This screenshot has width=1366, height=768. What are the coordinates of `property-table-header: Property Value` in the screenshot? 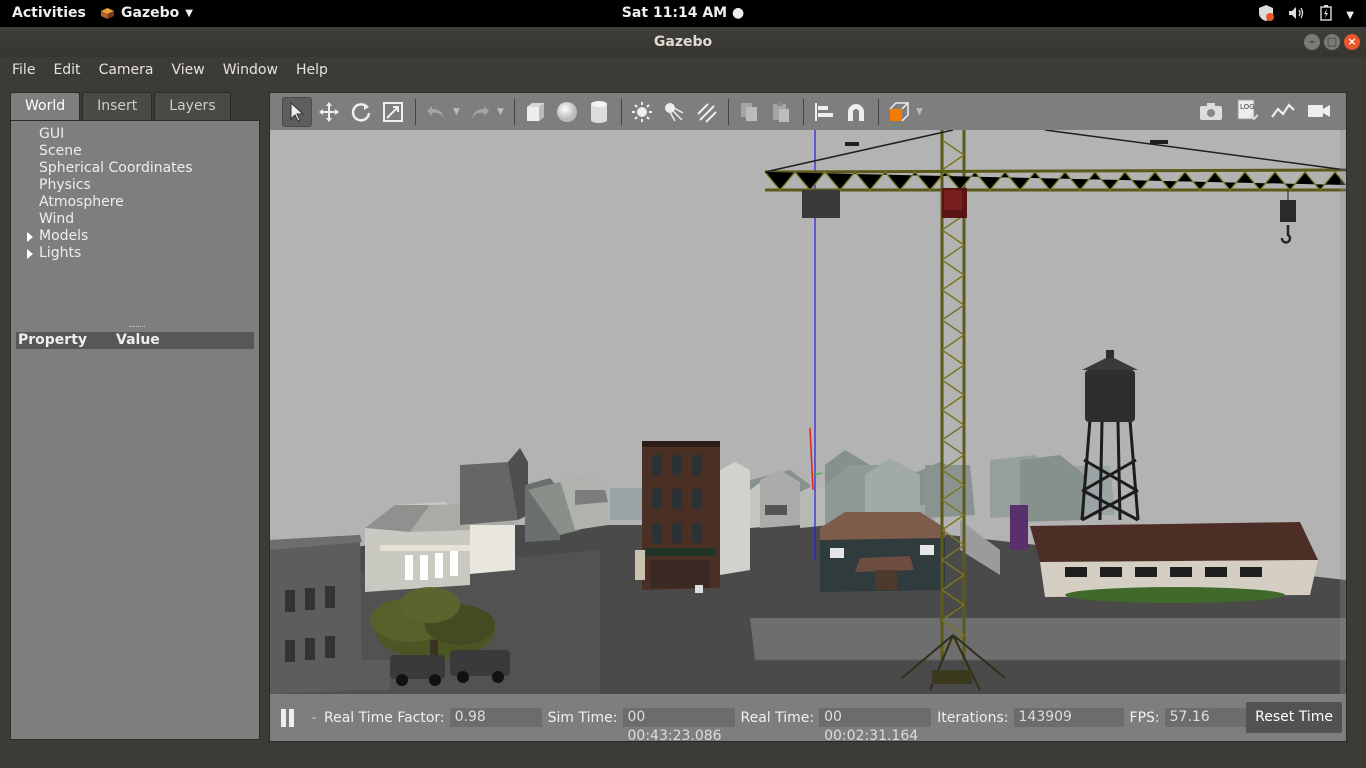 It's located at (135, 340).